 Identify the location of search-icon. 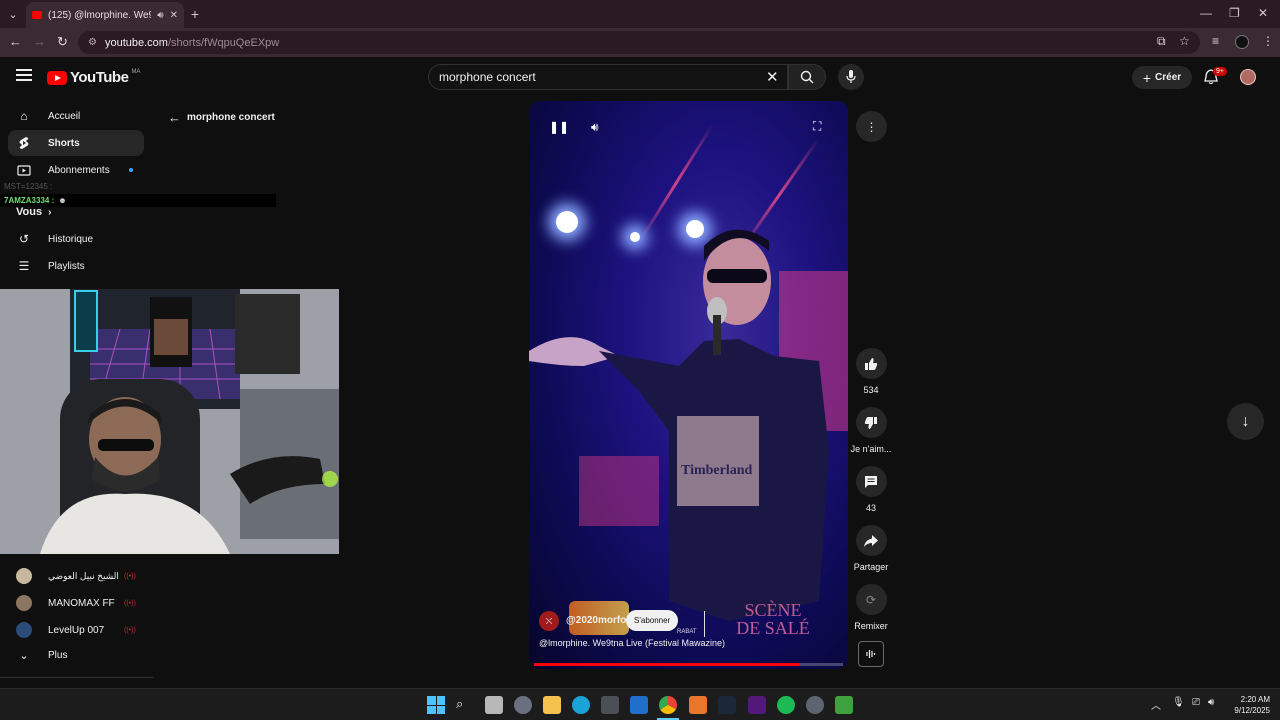
(807, 77).